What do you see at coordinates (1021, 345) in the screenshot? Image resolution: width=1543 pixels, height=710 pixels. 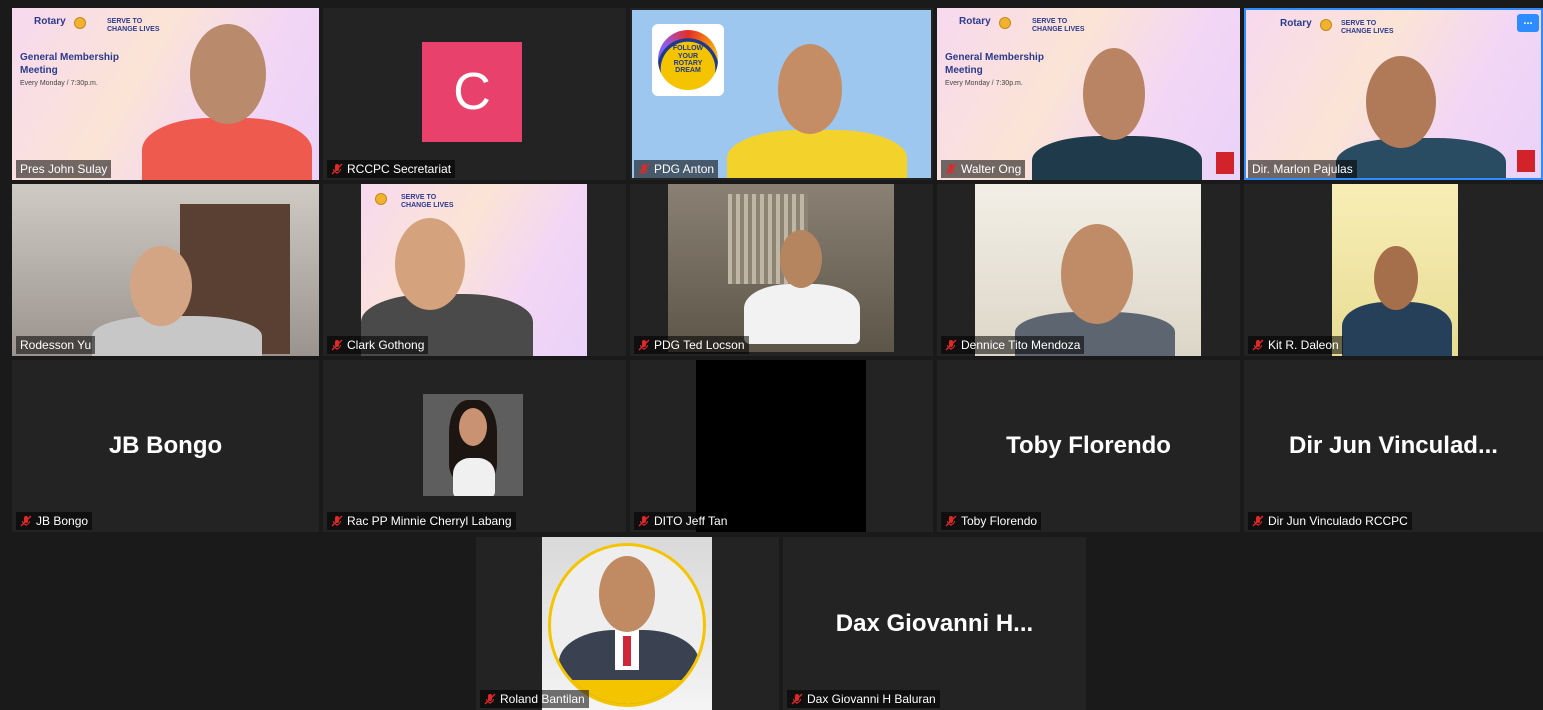 I see `participant-name: Dennice Tito Mendoza` at bounding box center [1021, 345].